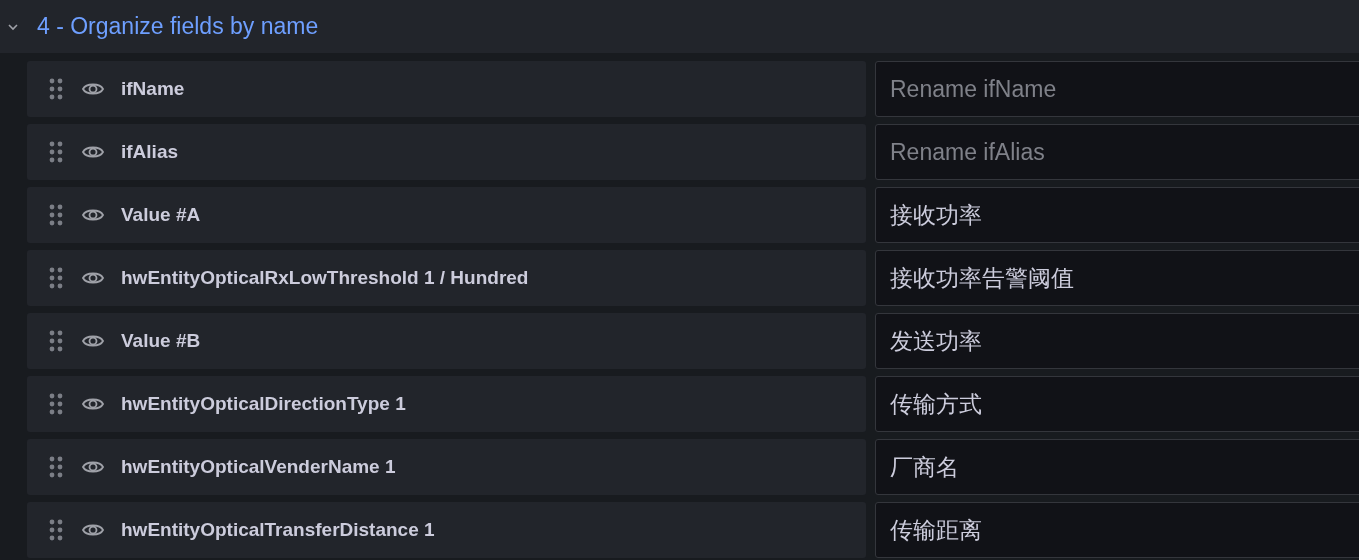 The image size is (1359, 560). I want to click on field-name: Value #B, so click(161, 341).